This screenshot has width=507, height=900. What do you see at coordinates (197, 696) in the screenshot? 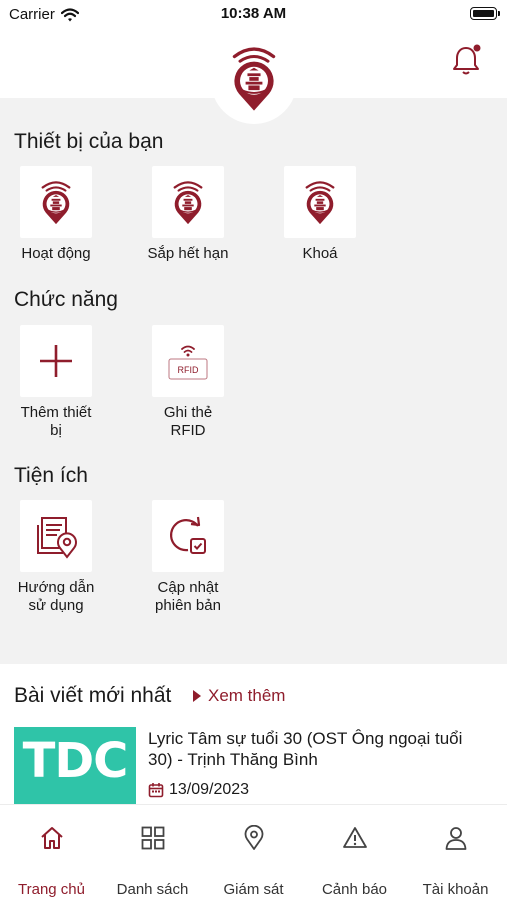
I see `play-arrow-icon` at bounding box center [197, 696].